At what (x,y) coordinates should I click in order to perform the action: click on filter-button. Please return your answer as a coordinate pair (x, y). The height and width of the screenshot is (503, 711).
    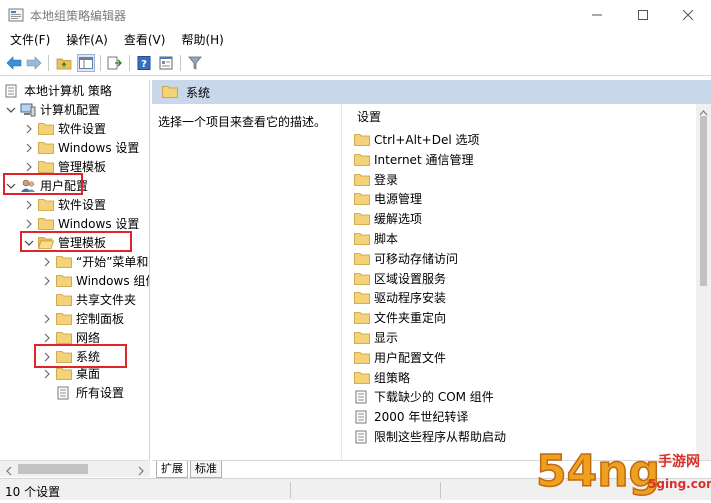
    Looking at the image, I should click on (195, 63).